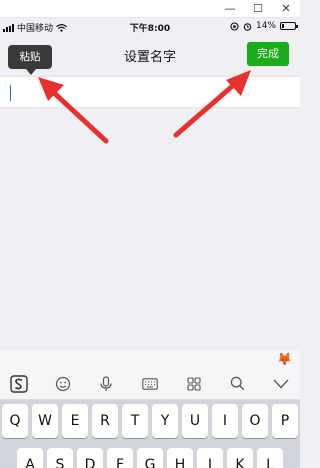 The height and width of the screenshot is (468, 320). I want to click on sogou-mascot-icon: 🦊, so click(284, 359).